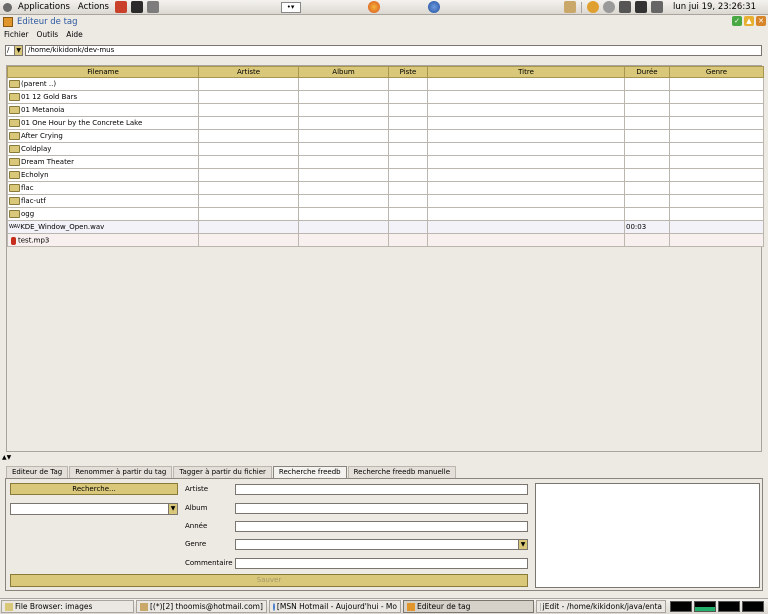 The image size is (768, 614). What do you see at coordinates (290, 7) in the screenshot?
I see `workspace-switcher: •▾` at bounding box center [290, 7].